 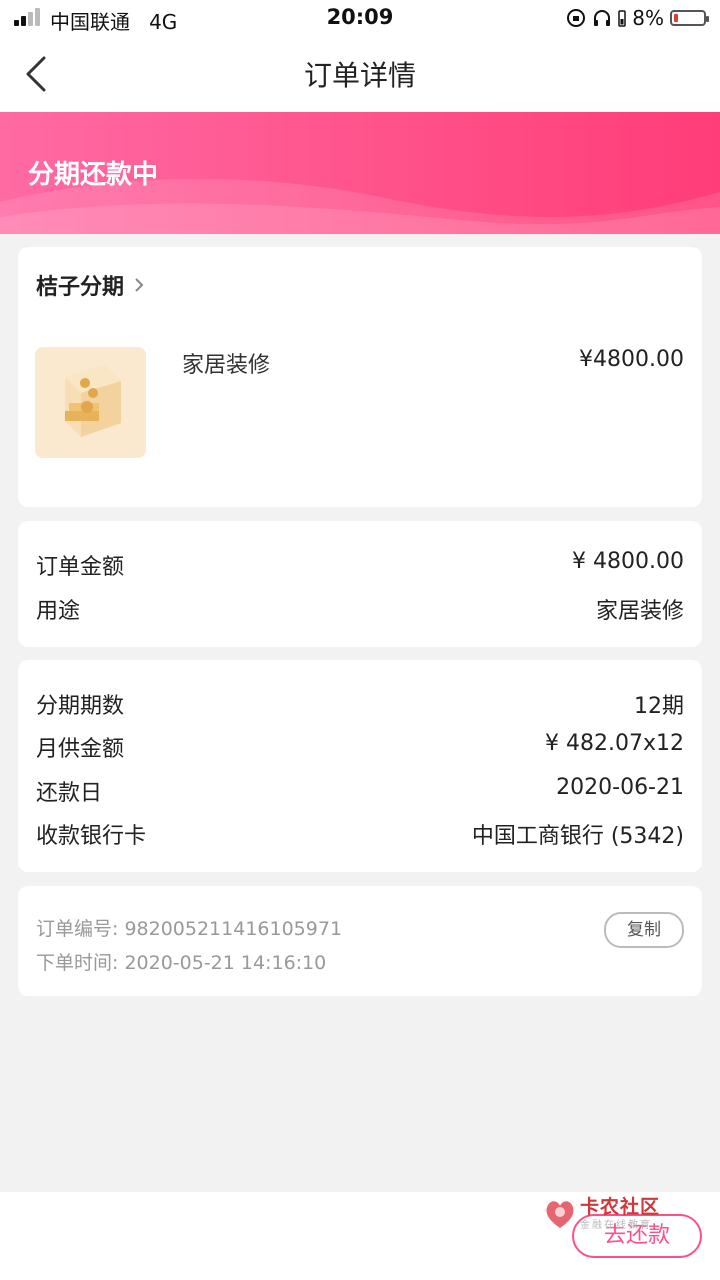 I want to click on watermark-logo-icon, so click(x=560, y=1214).